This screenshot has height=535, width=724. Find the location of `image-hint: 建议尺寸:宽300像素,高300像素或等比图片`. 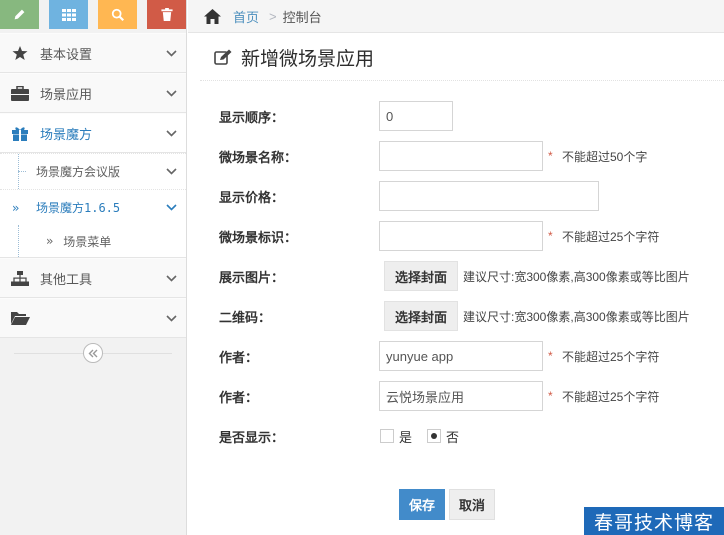

image-hint: 建议尺寸:宽300像素,高300像素或等比图片 is located at coordinates (576, 276).